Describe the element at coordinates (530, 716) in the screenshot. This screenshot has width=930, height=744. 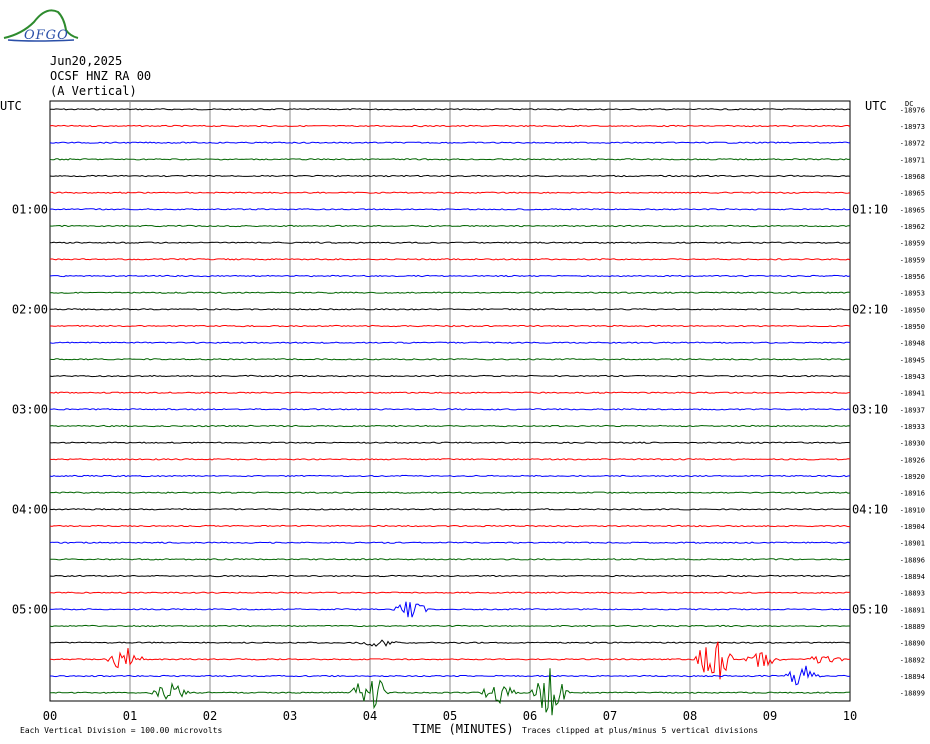
I see `x-tick-label: 06` at that location.